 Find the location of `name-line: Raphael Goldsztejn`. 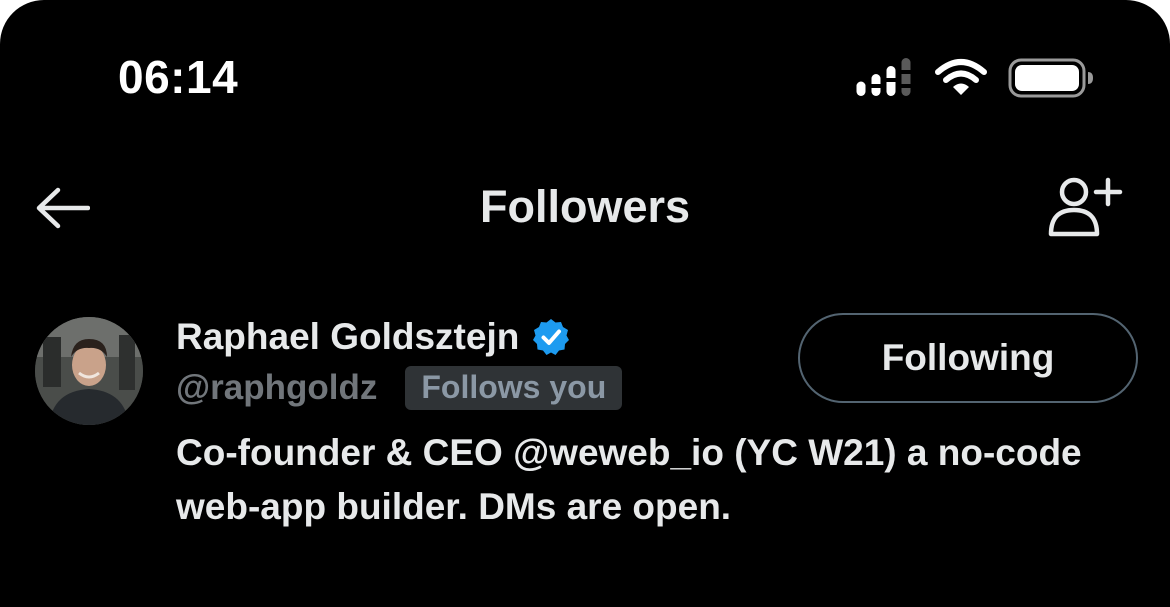

name-line: Raphael Goldsztejn is located at coordinates (373, 337).